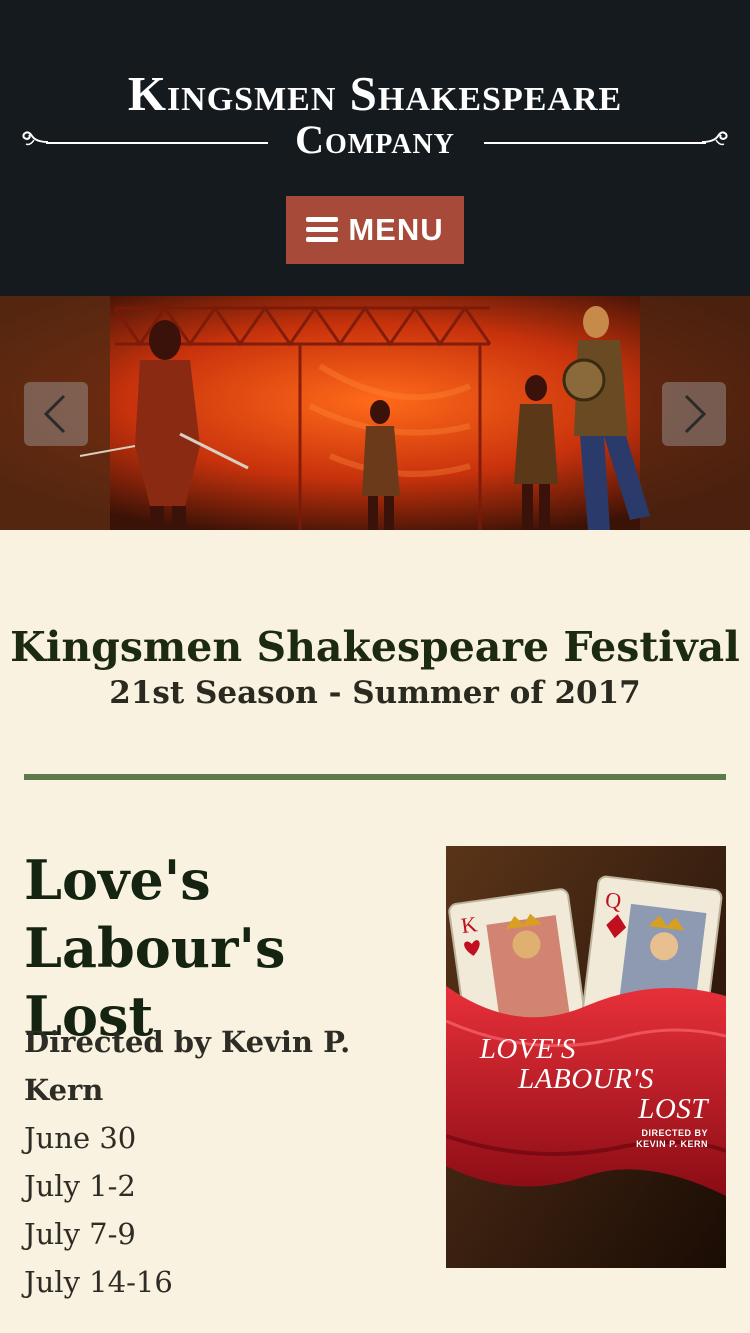 The height and width of the screenshot is (1333, 750). I want to click on slider-prev-button, so click(56, 414).